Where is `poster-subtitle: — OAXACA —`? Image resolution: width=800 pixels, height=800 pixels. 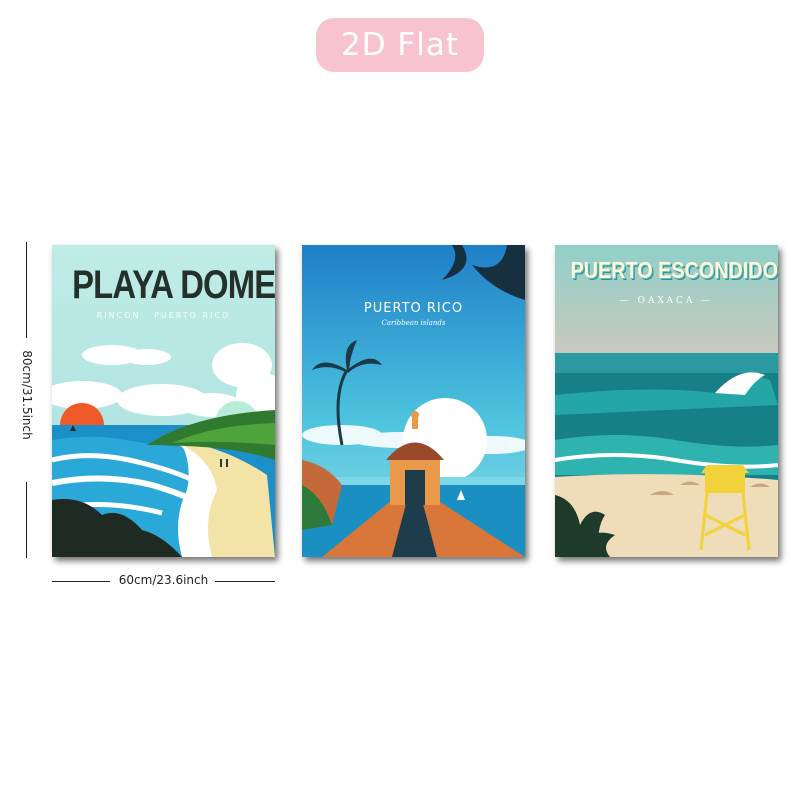 poster-subtitle: — OAXACA — is located at coordinates (666, 301).